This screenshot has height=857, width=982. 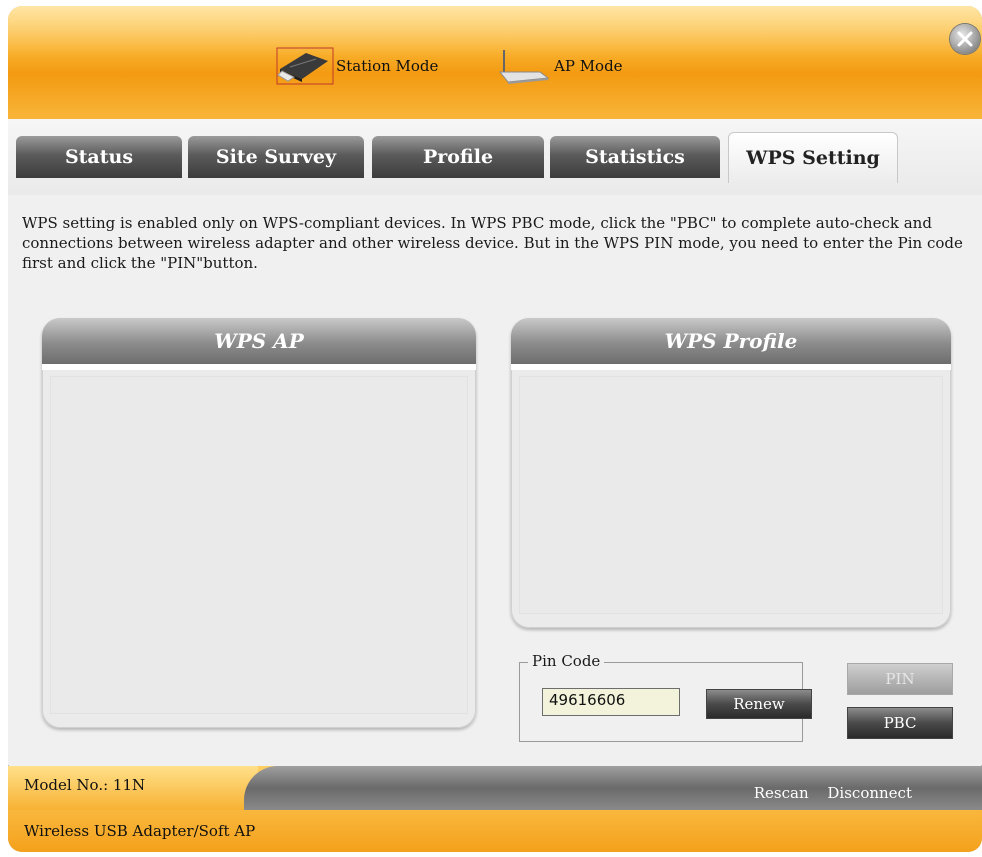 I want to click on mode-header: Station Mode AP Mode, so click(x=495, y=62).